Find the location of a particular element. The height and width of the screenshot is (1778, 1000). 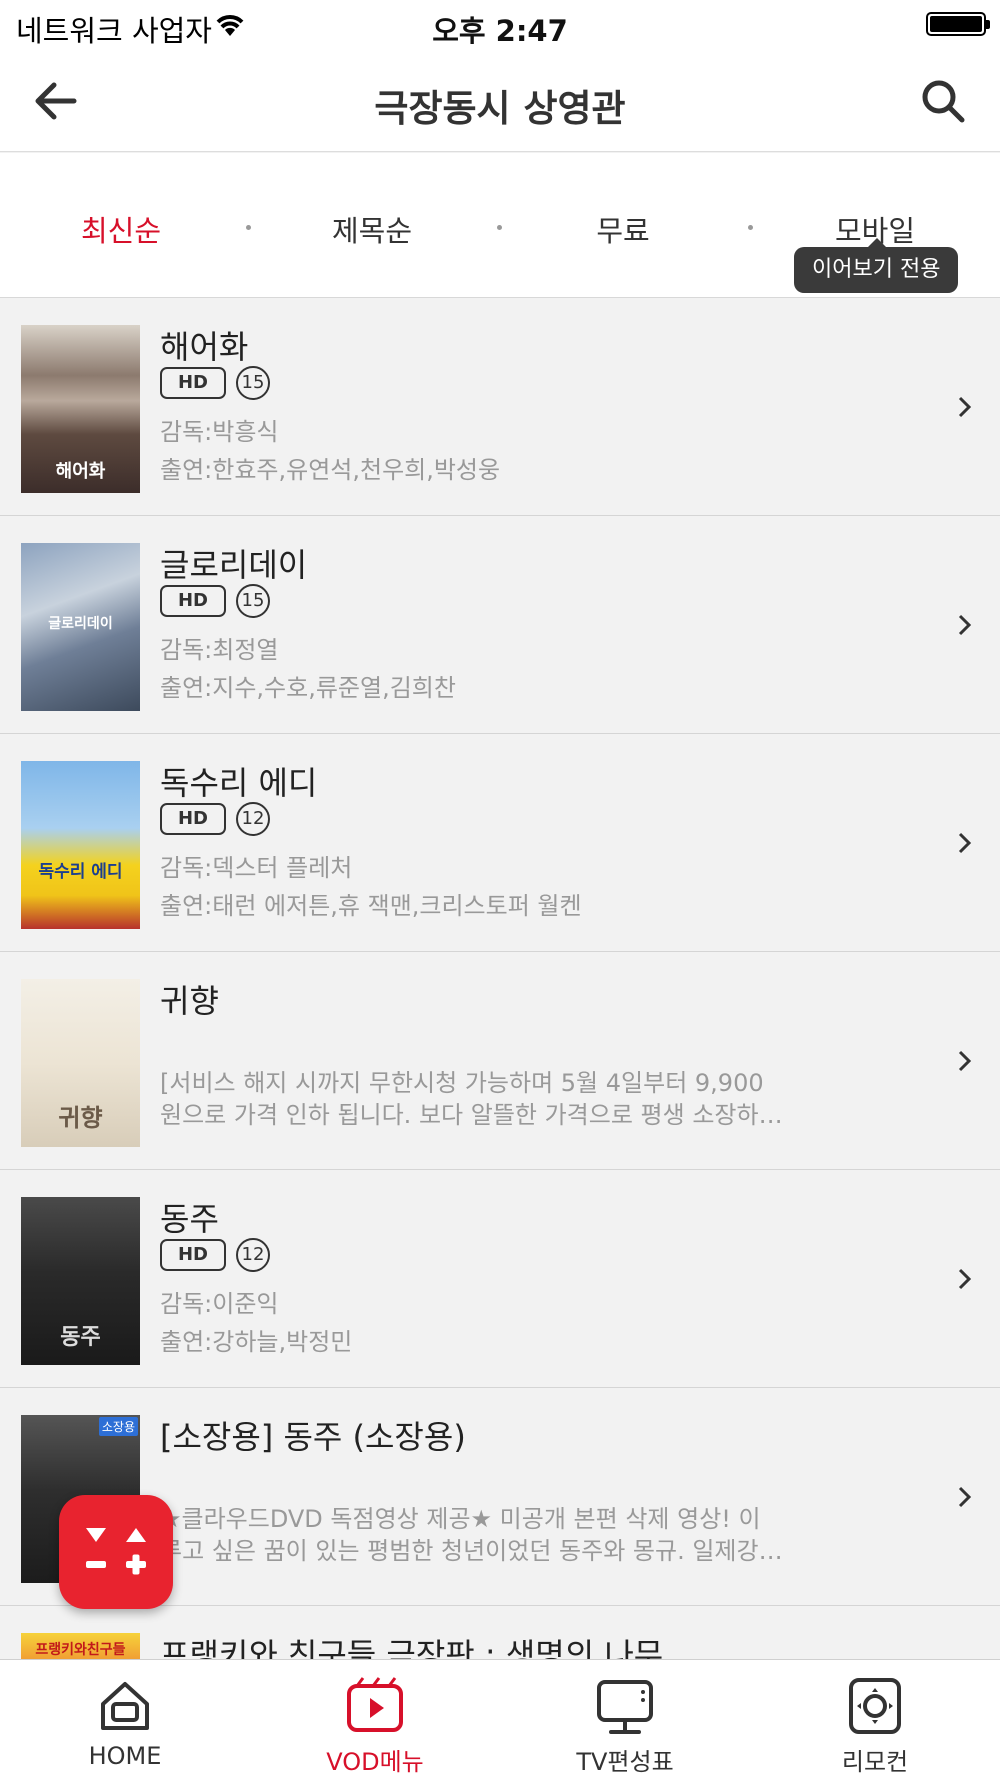

movie-poster: 귀향 is located at coordinates (80, 1063).